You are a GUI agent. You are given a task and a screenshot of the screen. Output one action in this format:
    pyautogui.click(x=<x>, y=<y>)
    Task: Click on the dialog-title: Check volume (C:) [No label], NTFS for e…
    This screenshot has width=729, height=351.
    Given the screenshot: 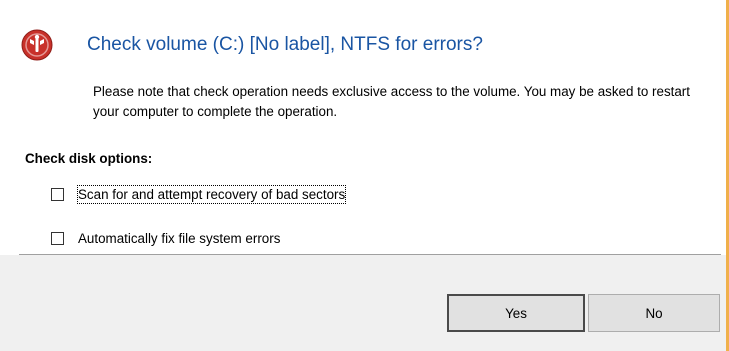 What is the action you would take?
    pyautogui.click(x=285, y=44)
    